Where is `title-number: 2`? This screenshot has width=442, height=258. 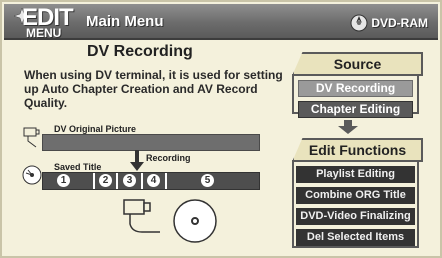
title-number: 2 is located at coordinates (105, 180).